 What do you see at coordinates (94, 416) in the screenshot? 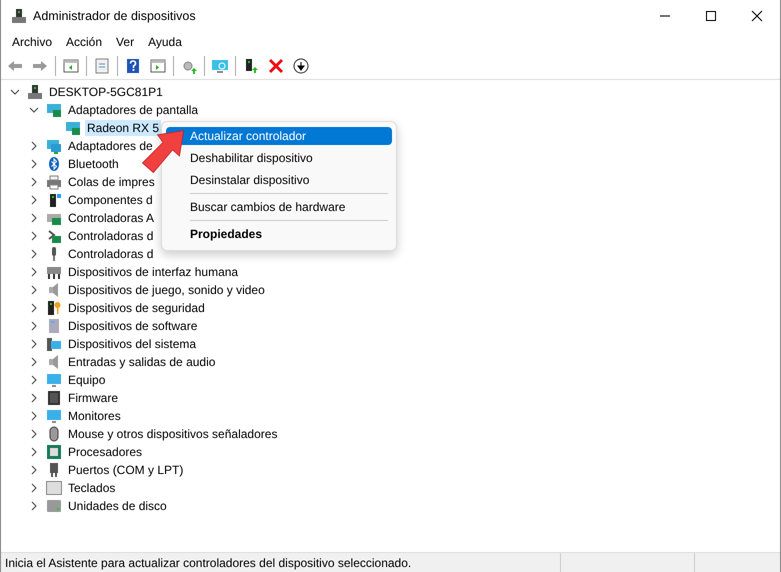
I see `tree-item: Monitores` at bounding box center [94, 416].